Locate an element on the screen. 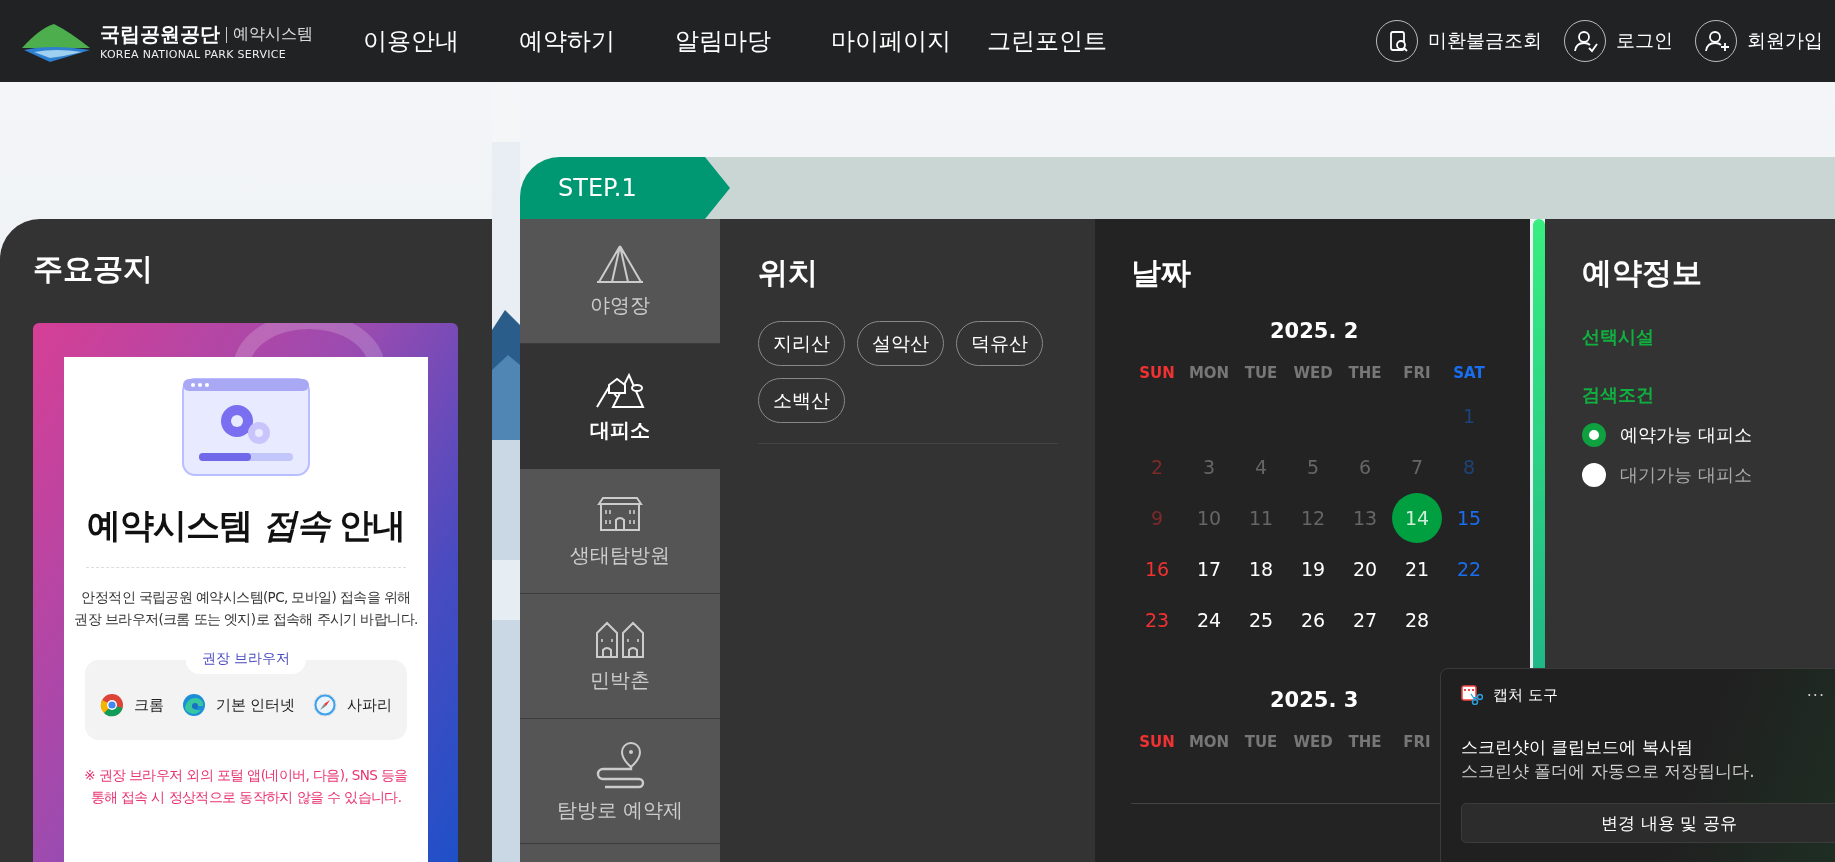  nav-link: 이용안내 is located at coordinates (411, 41).